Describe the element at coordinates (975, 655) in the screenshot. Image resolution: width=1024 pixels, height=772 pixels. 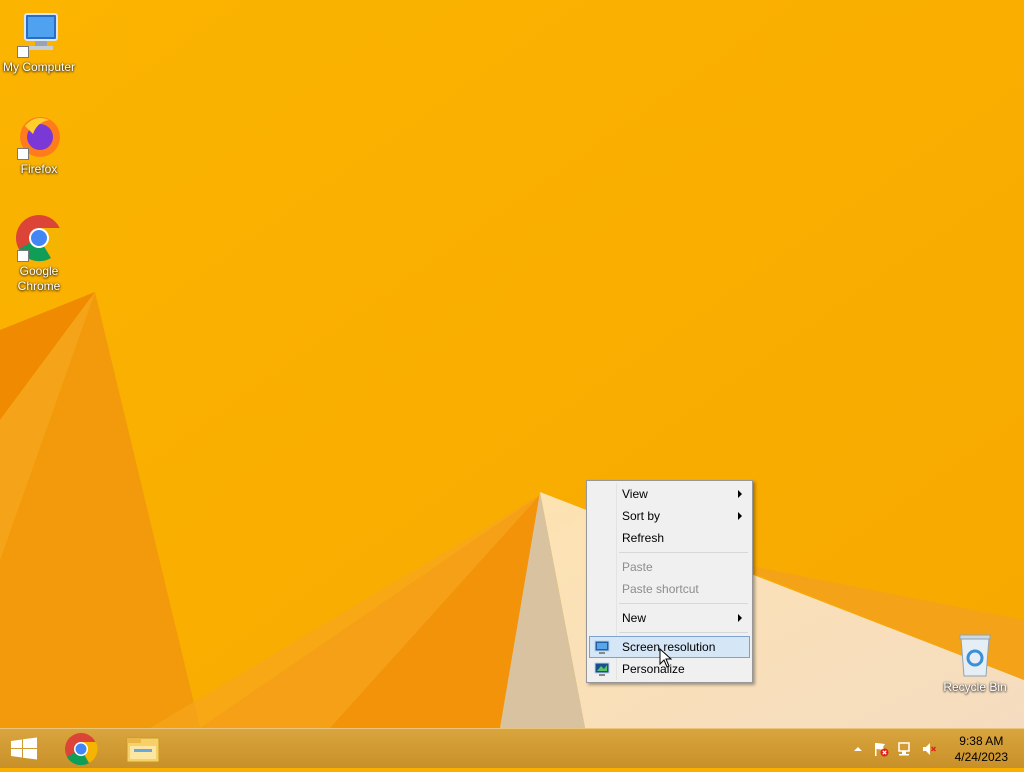
I see `recycle-bin-icon` at that location.